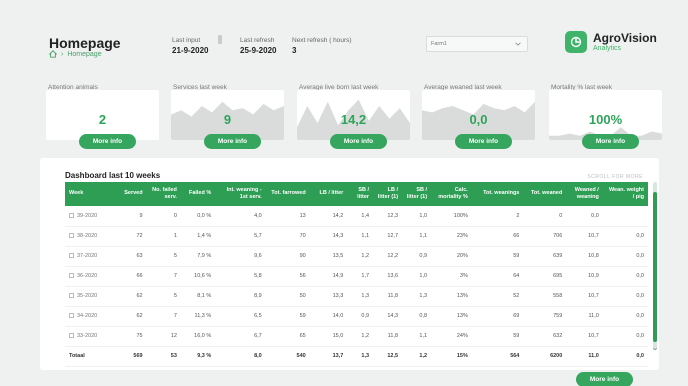  Describe the element at coordinates (288, 194) in the screenshot. I see `column-header: Tot. farrowed` at that location.